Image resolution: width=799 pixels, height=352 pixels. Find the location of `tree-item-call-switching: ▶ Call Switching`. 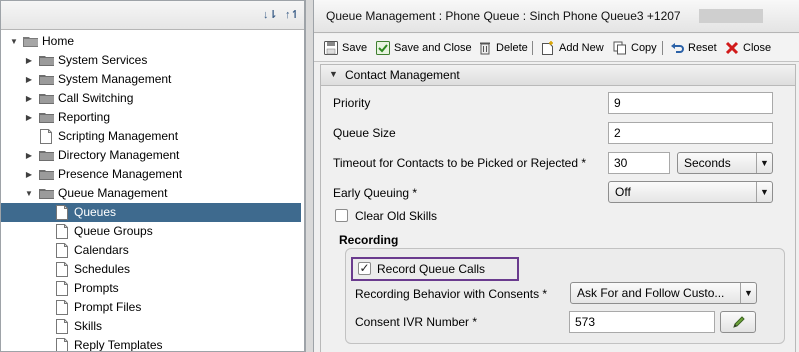

tree-item-call-switching: ▶ Call Switching is located at coordinates (151, 98).